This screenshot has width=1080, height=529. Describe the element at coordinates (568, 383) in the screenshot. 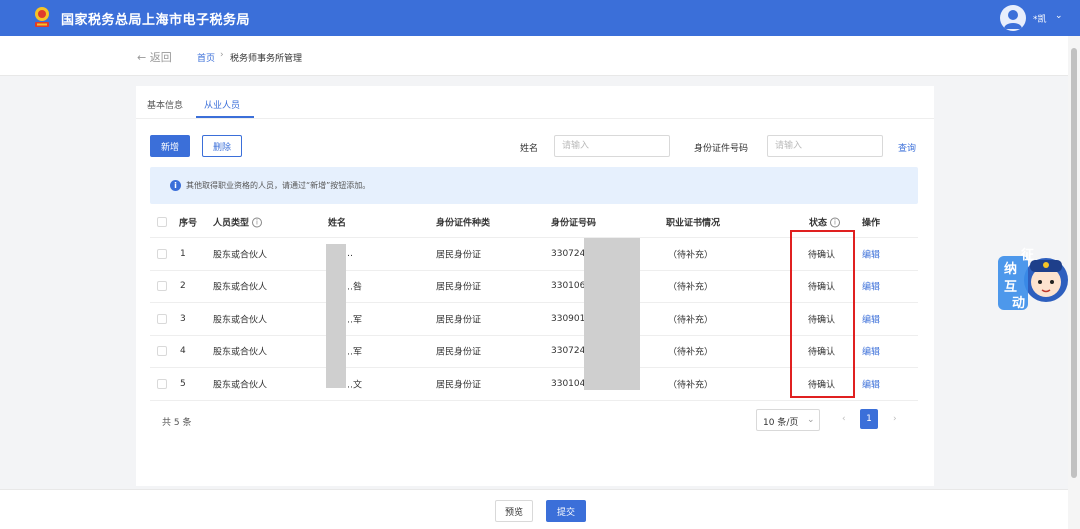

I see `row-id-number: 330104` at that location.